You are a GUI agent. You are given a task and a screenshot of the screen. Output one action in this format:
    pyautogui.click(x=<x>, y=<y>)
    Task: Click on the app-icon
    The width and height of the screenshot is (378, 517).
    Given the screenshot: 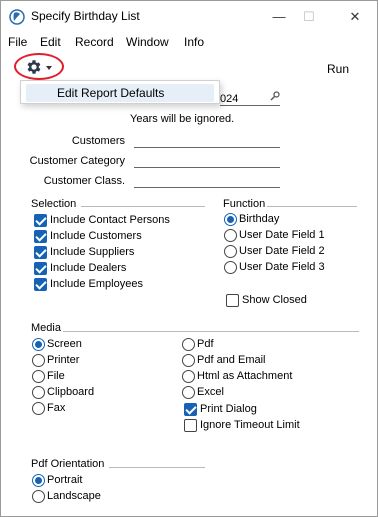 What is the action you would take?
    pyautogui.click(x=17, y=17)
    